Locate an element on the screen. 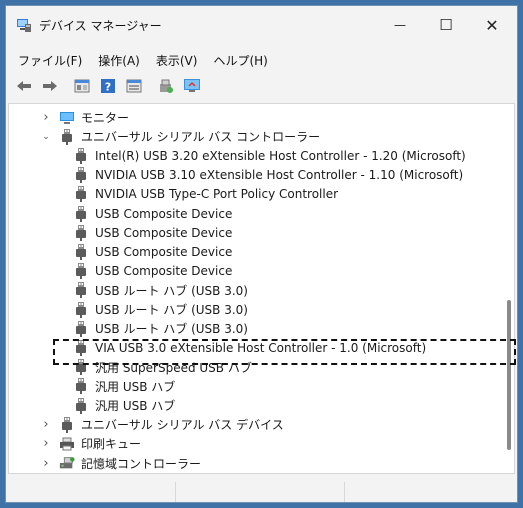 The height and width of the screenshot is (508, 523). monitor-button is located at coordinates (192, 86).